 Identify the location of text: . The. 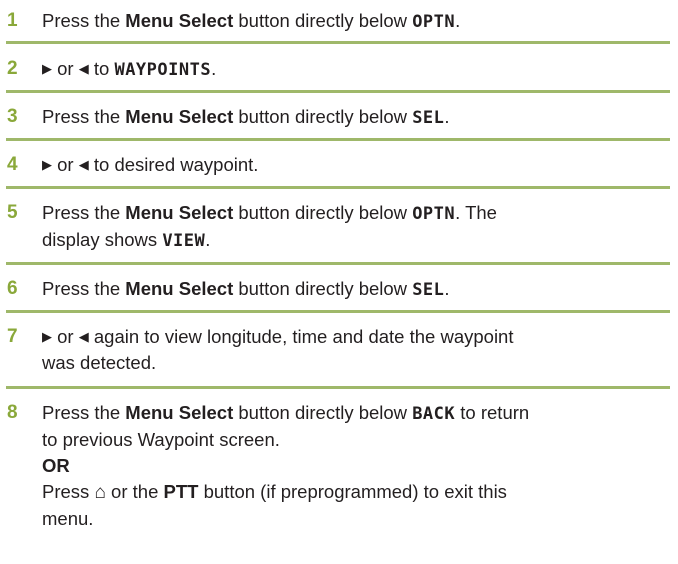
(476, 212).